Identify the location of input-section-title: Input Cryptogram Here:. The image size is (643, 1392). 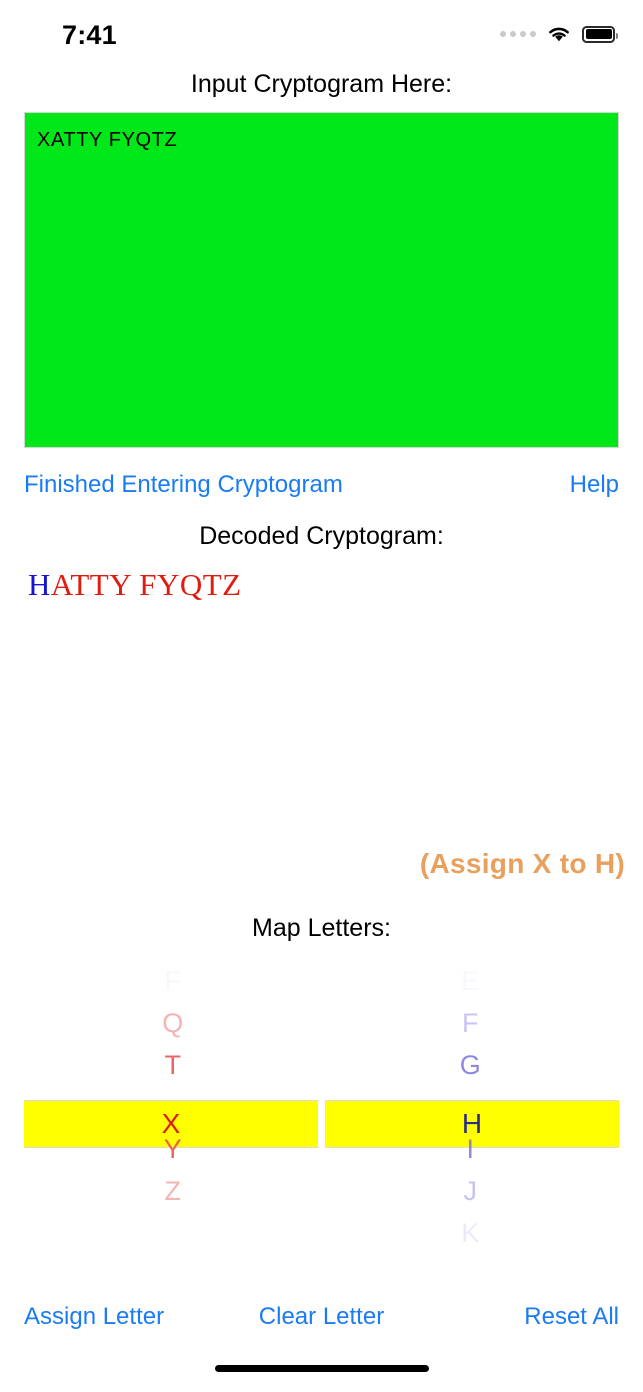
(321, 84).